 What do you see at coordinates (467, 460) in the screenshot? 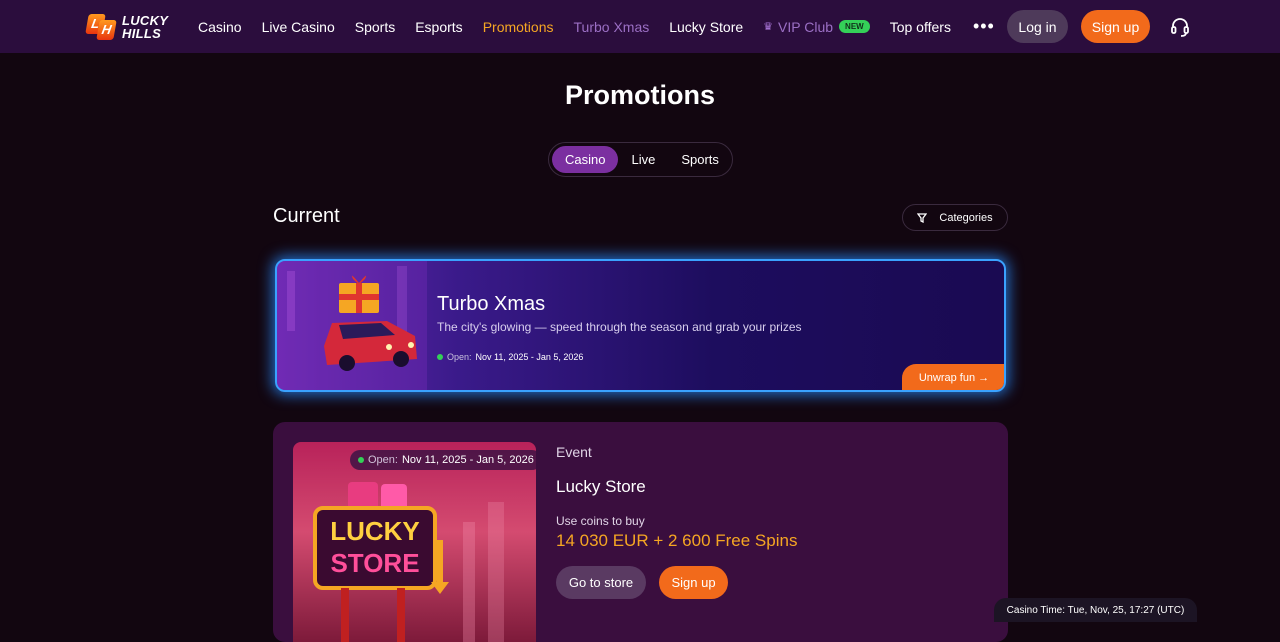
I see `store-dates: Nov 11, 2025 - Jan 5, 2026` at bounding box center [467, 460].